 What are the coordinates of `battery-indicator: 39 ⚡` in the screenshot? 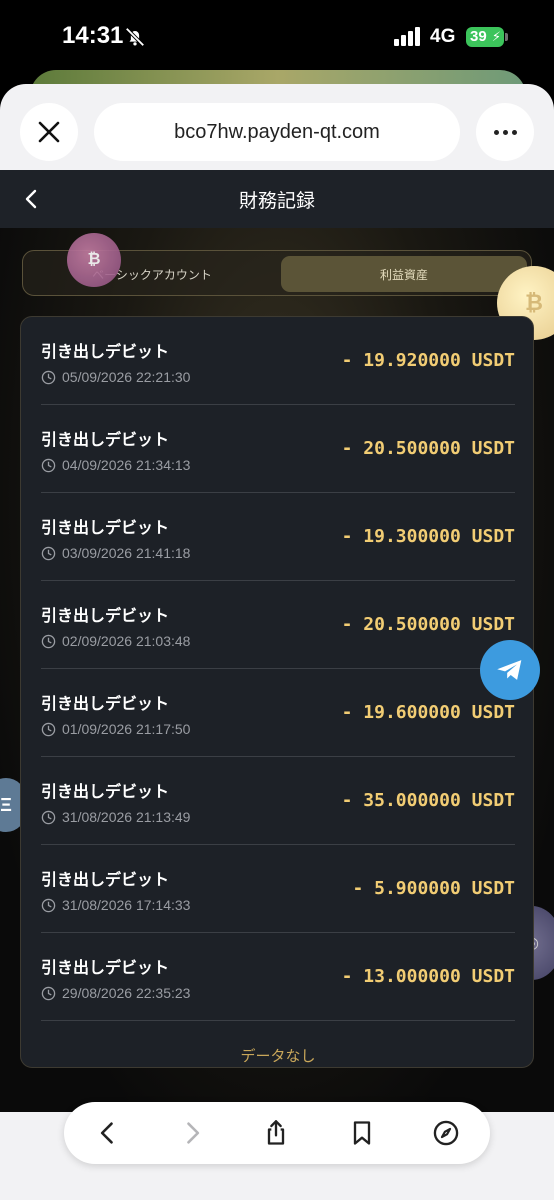 It's located at (487, 37).